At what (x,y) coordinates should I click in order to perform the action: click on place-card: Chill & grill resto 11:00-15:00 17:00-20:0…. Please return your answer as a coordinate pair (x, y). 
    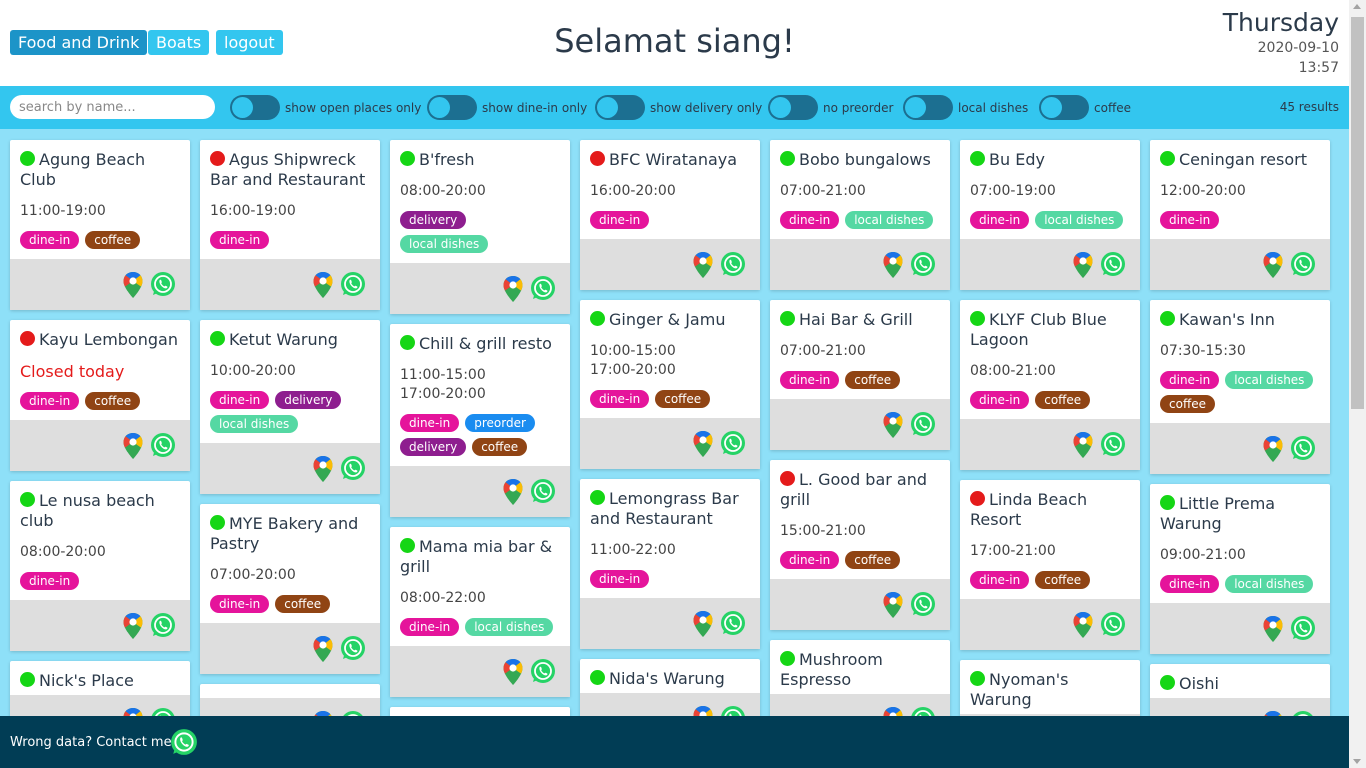
    Looking at the image, I should click on (480, 420).